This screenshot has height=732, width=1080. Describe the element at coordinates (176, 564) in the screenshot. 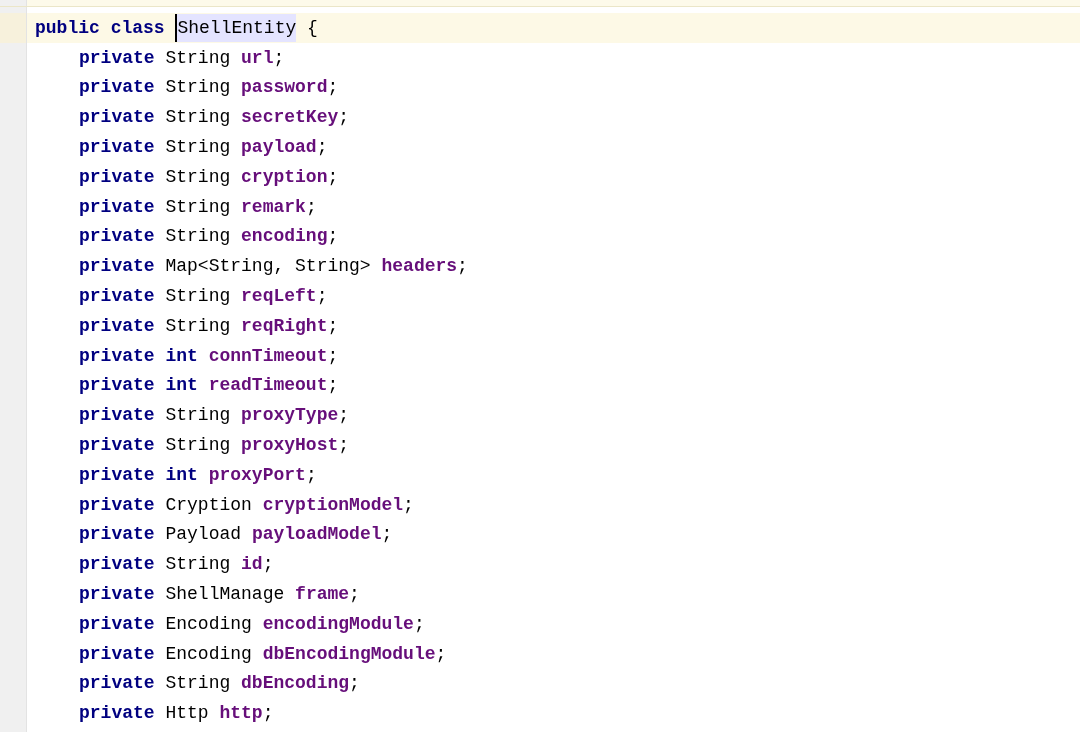

I see `code-line: private String id;` at that location.